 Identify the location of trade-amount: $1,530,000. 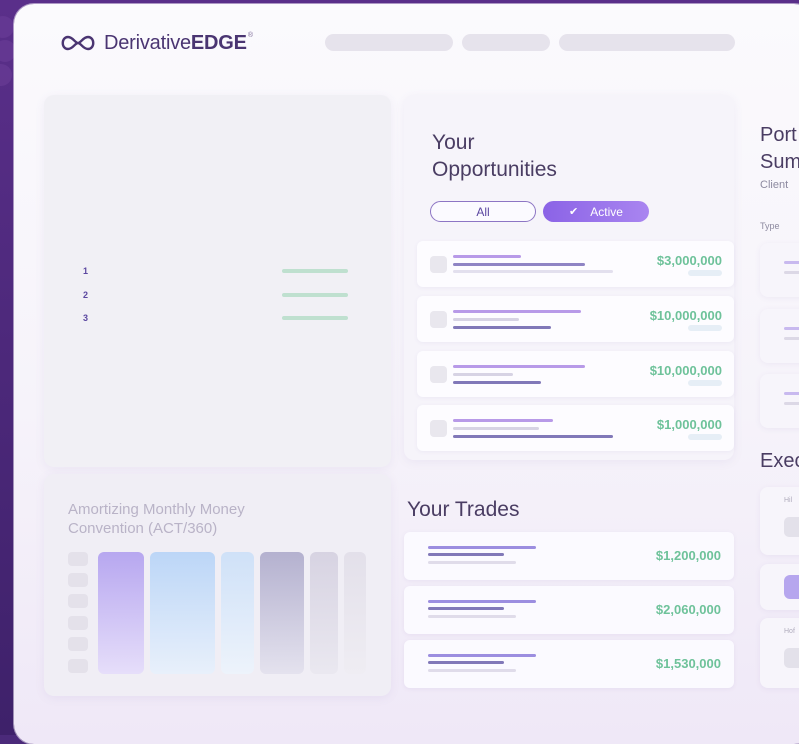
(688, 663).